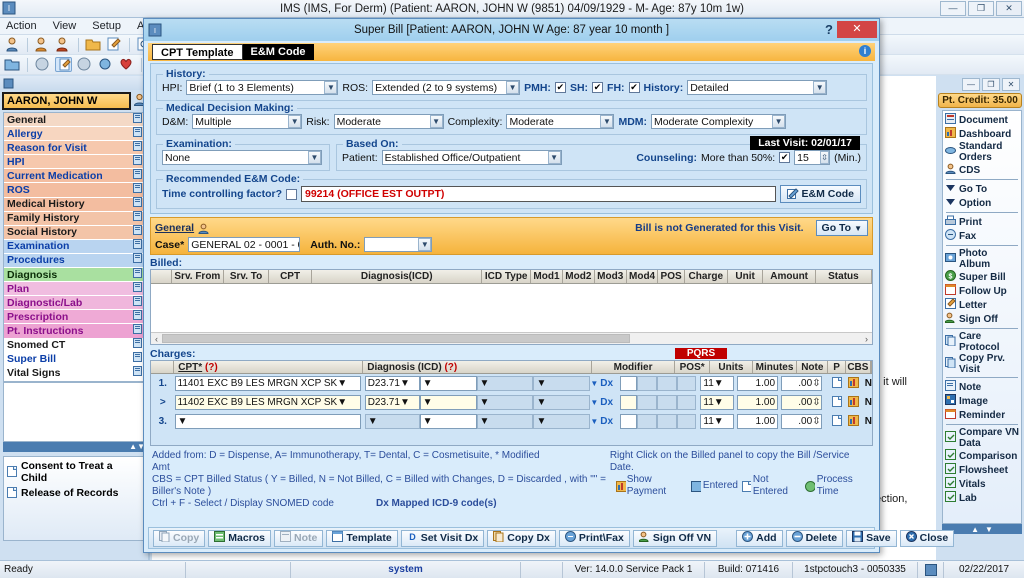 Image resolution: width=1024 pixels, height=578 pixels. I want to click on risk-select: Moderate ▼, so click(388, 121).